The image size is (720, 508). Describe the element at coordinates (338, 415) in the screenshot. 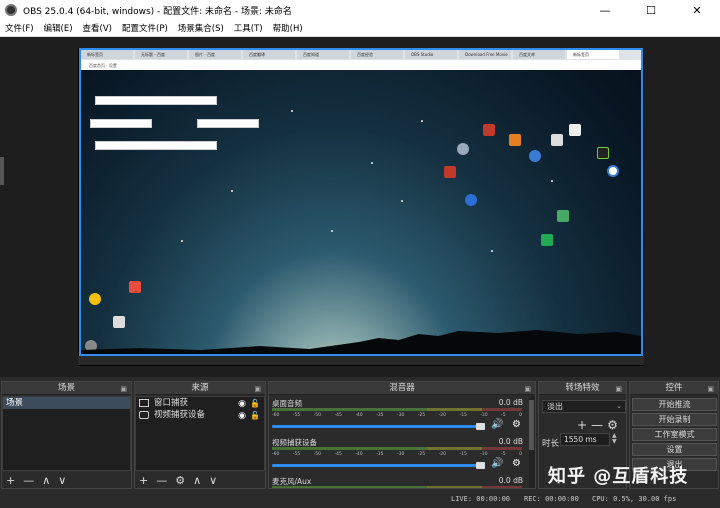

I see `tick-label: -45` at that location.